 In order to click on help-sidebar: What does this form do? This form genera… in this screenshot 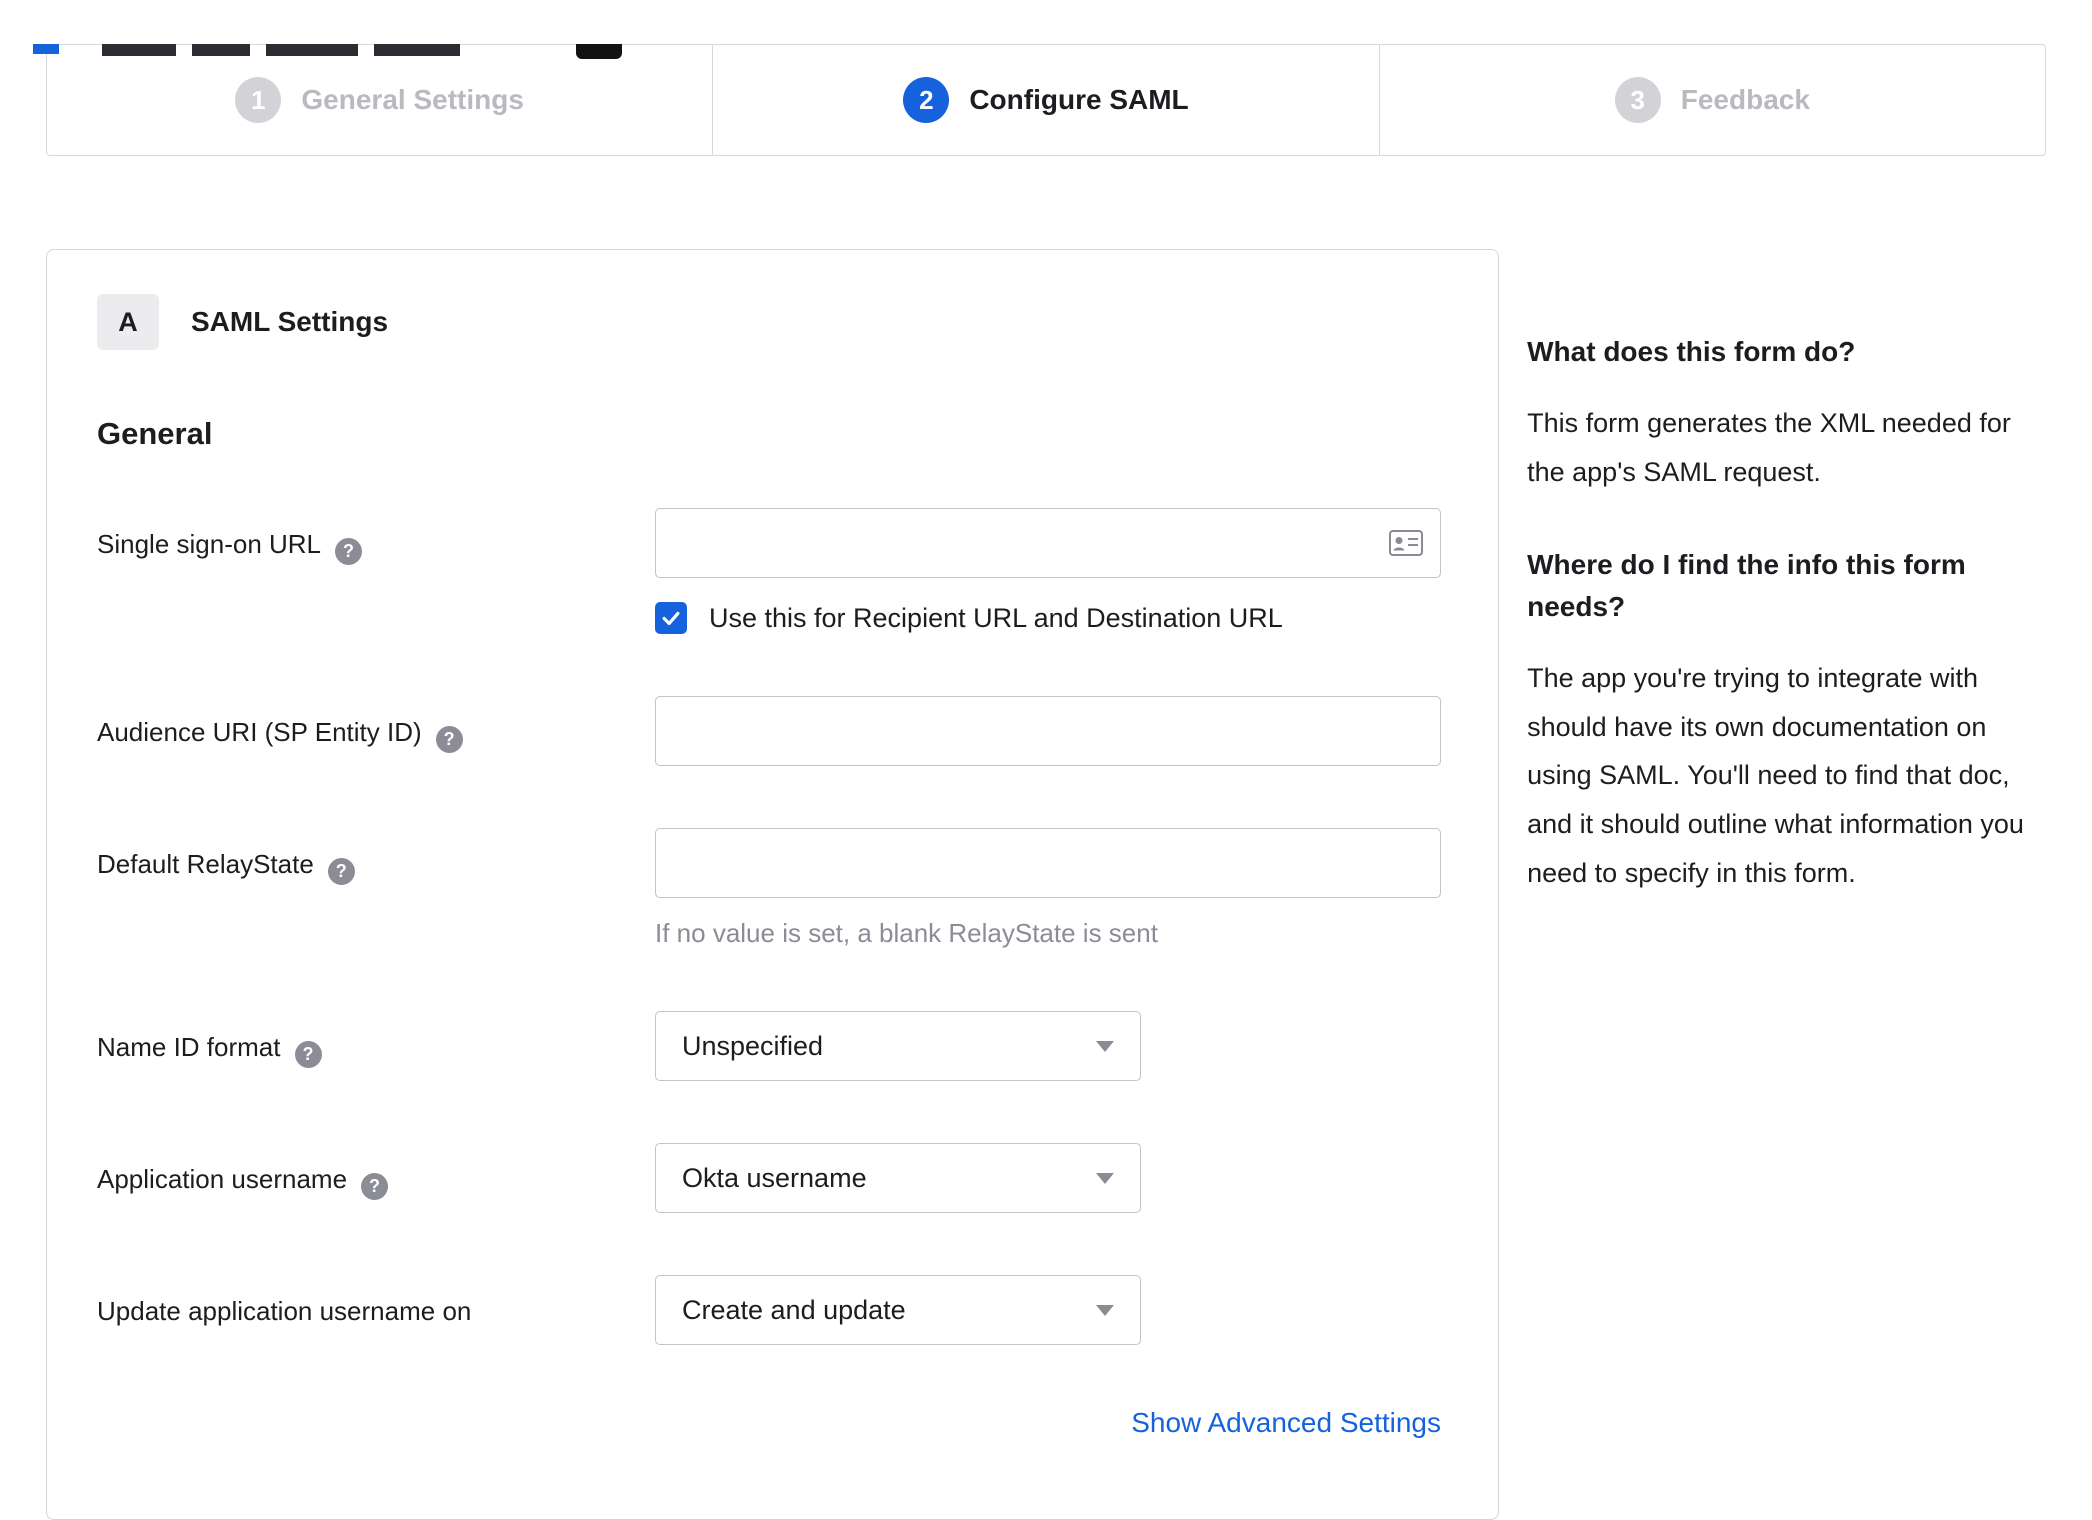, I will do `click(1786, 597)`.